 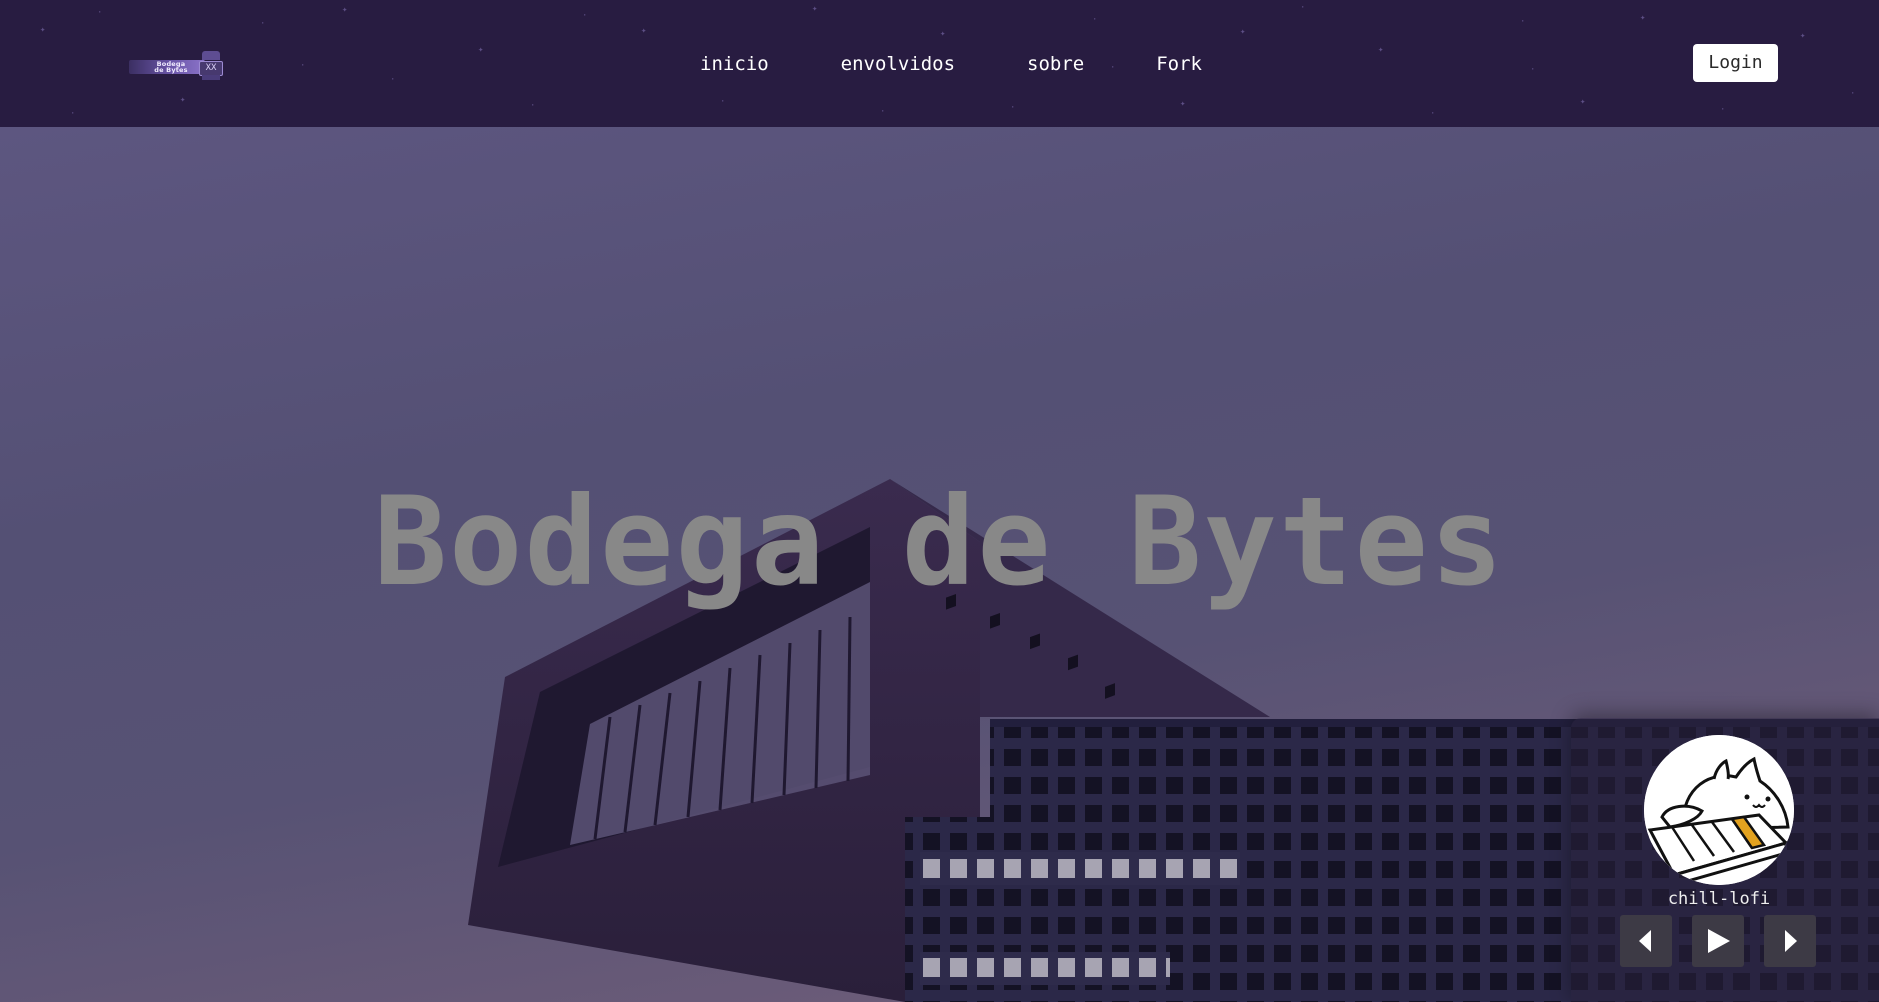 I want to click on track-title: chill-lofi, so click(x=1719, y=899).